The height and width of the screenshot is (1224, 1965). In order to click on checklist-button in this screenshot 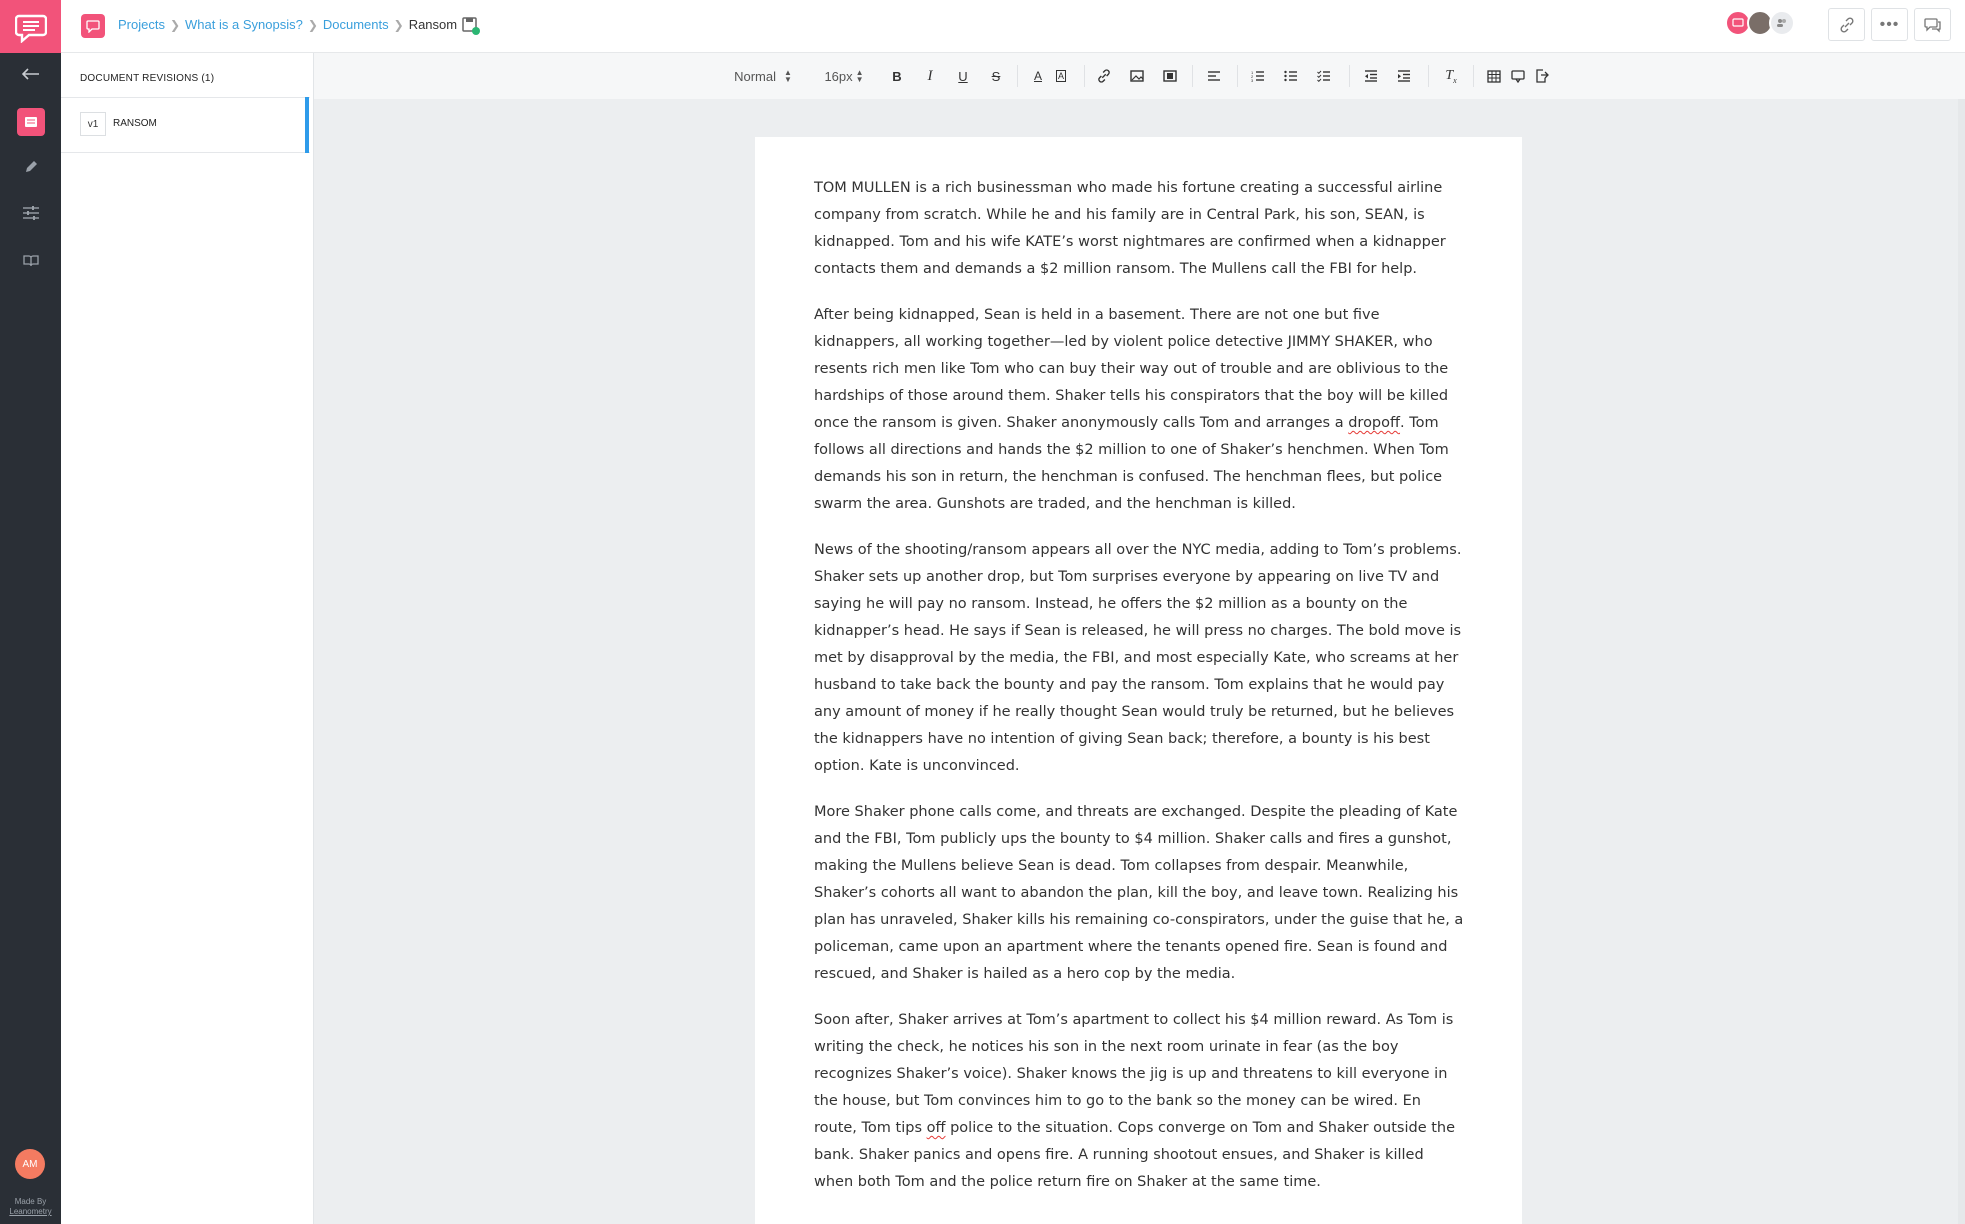, I will do `click(1324, 76)`.